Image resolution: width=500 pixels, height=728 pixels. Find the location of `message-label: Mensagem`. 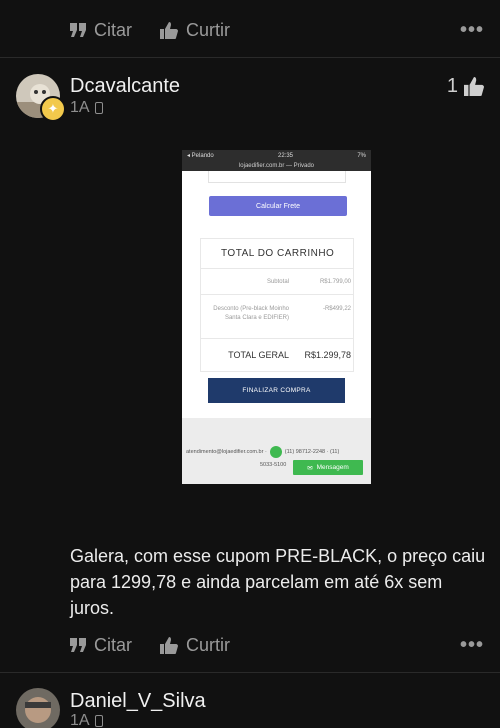

message-label: Mensagem is located at coordinates (332, 467).